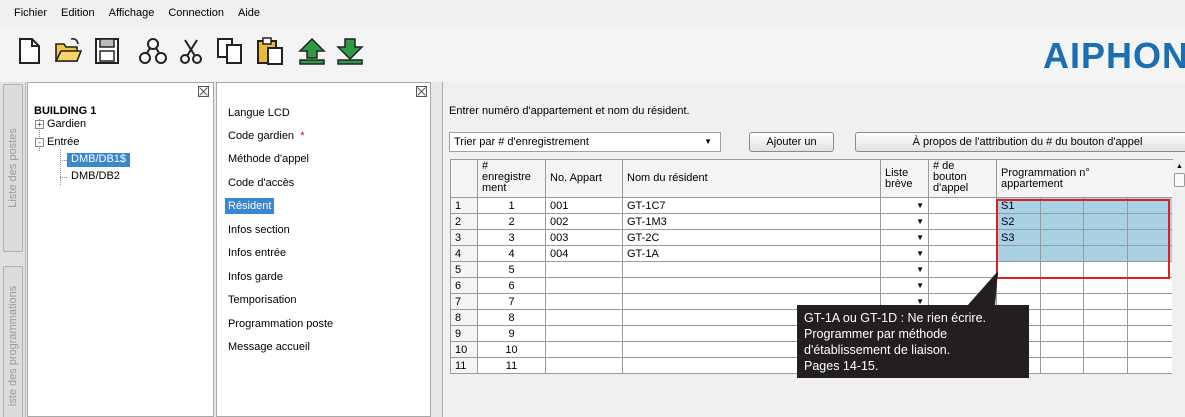 The width and height of the screenshot is (1185, 417). Describe the element at coordinates (511, 205) in the screenshot. I see `record-number-cell: 1` at that location.